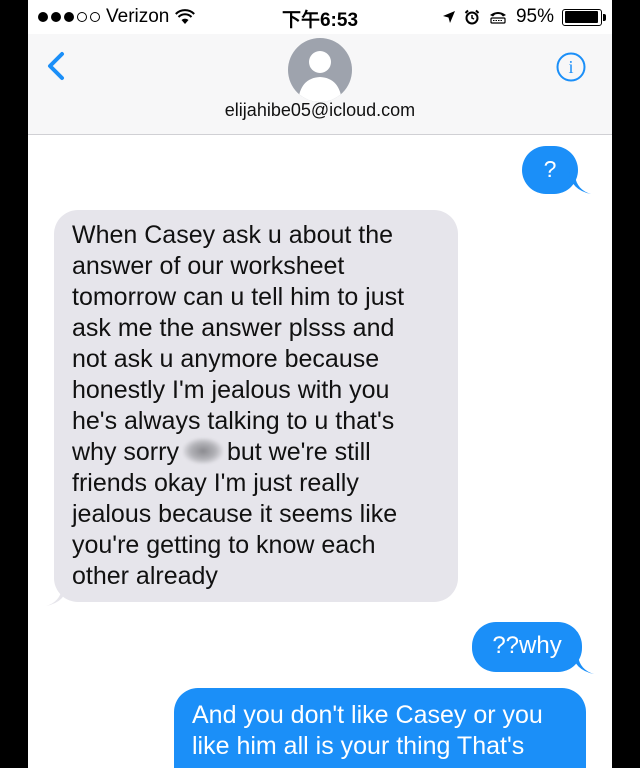 This screenshot has width=640, height=768. What do you see at coordinates (320, 76) in the screenshot?
I see `avatar-silhouette-icon` at bounding box center [320, 76].